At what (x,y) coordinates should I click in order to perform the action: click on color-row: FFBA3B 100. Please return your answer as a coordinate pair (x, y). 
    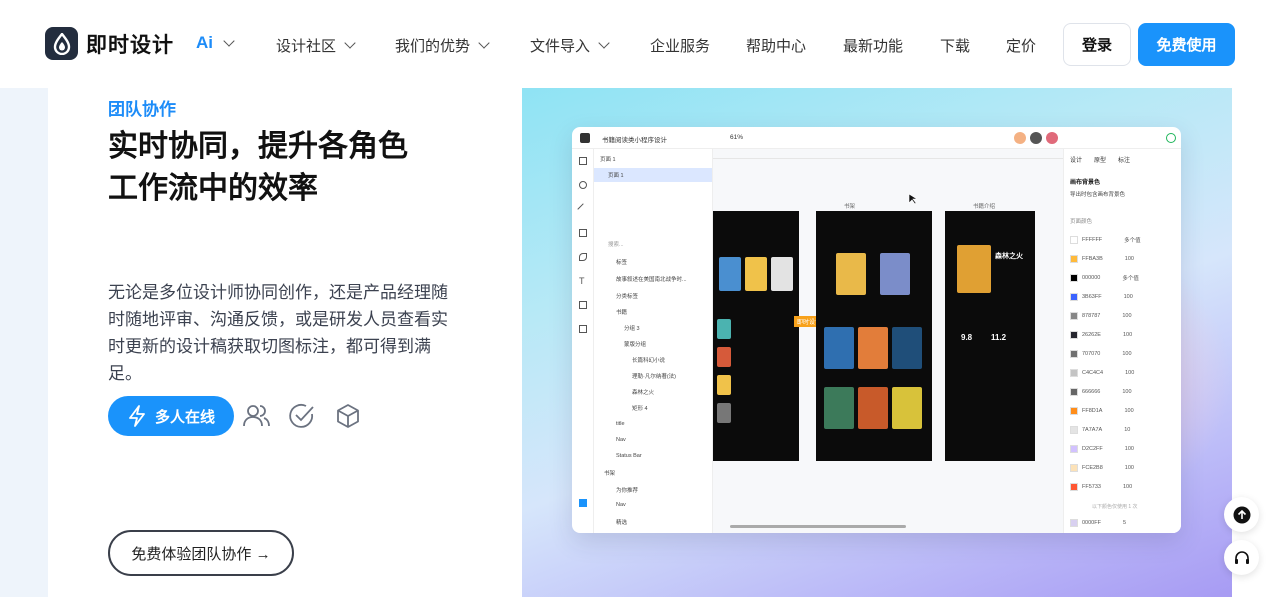
    Looking at the image, I should click on (1102, 259).